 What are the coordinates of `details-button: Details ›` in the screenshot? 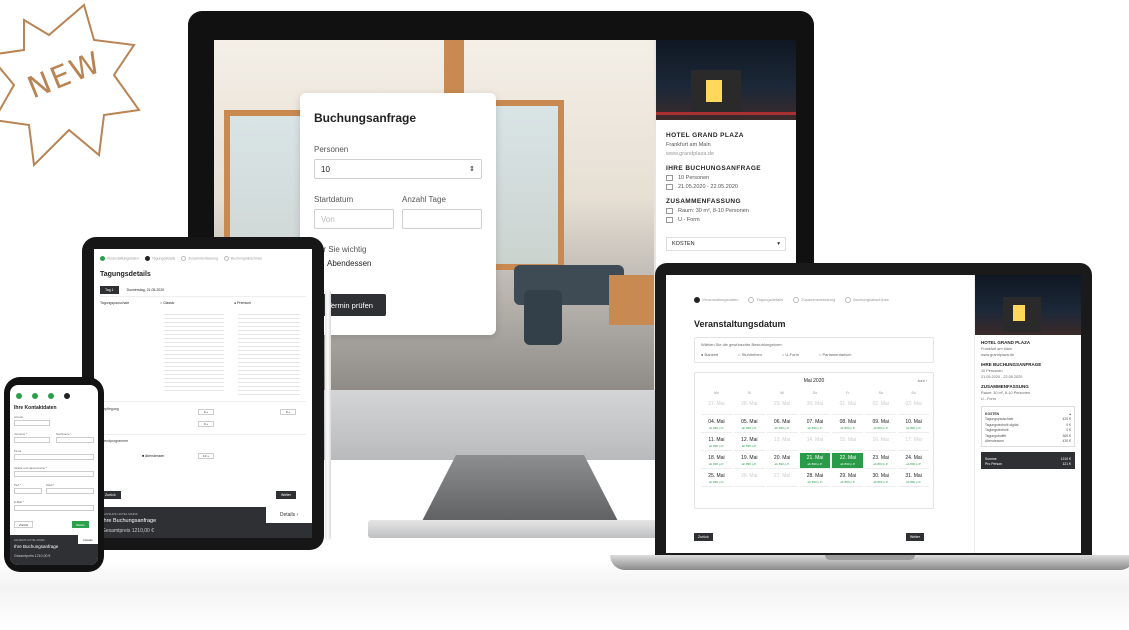 It's located at (289, 515).